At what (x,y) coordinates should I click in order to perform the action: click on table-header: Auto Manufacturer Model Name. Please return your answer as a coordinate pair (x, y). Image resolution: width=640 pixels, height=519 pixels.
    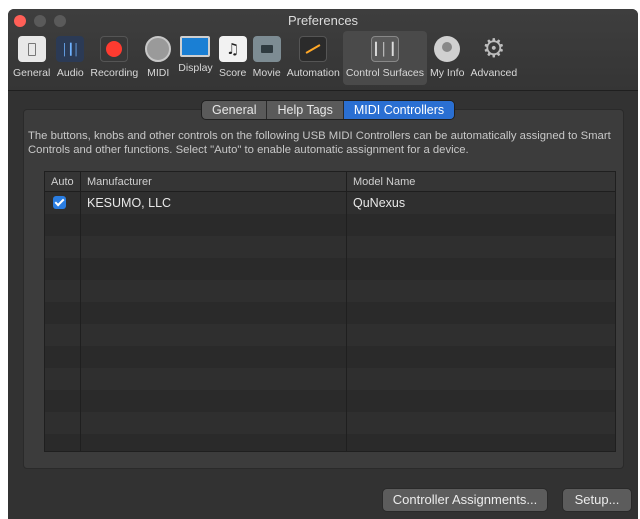
    Looking at the image, I should click on (330, 182).